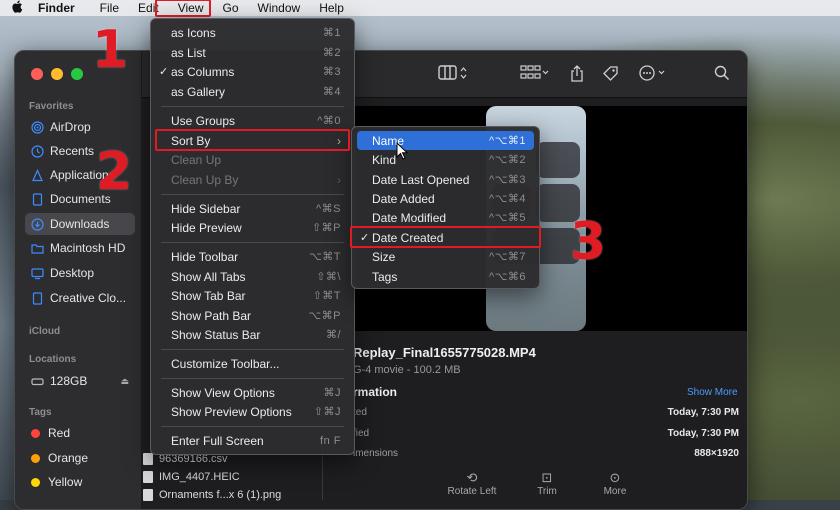  I want to click on zoom-button, so click(77, 74).